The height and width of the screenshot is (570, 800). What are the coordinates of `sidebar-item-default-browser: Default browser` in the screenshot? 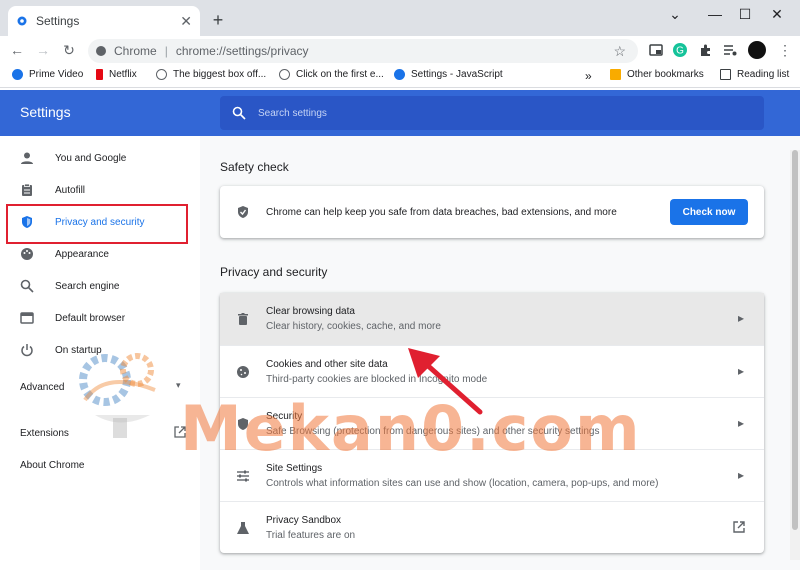 It's located at (100, 318).